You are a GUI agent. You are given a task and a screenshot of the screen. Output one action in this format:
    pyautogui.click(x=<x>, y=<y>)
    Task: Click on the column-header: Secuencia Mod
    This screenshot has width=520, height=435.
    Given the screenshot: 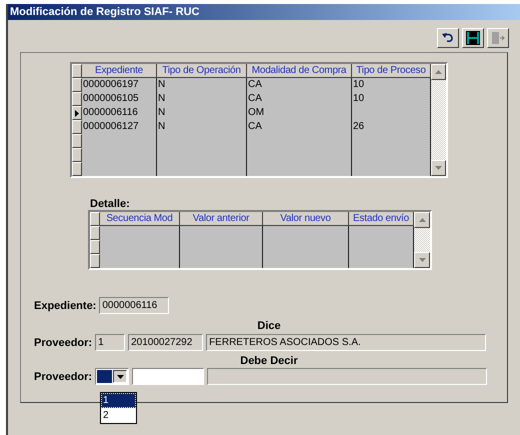 What is the action you would take?
    pyautogui.click(x=140, y=219)
    